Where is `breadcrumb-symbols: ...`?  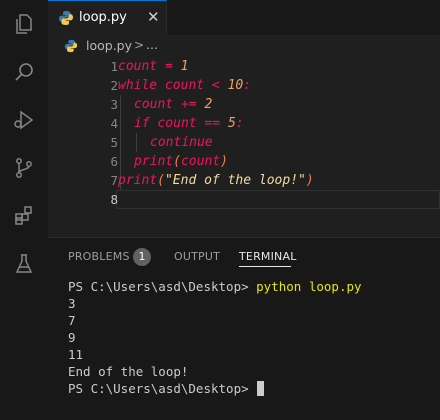
breadcrumb-symbols: ... is located at coordinates (152, 45).